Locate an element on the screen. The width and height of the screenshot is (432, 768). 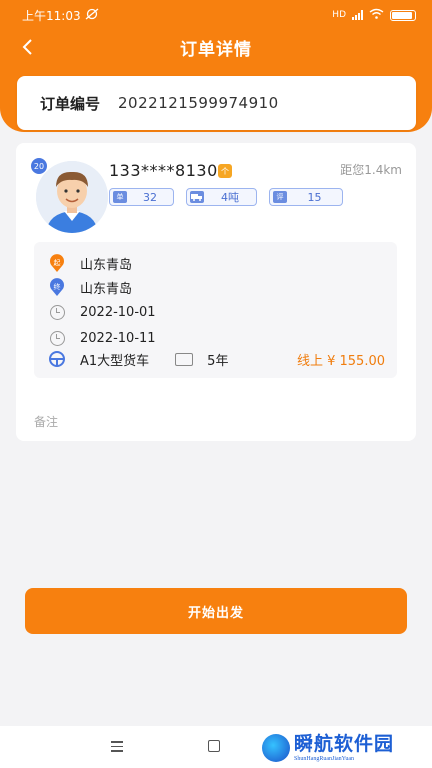
svg-text: 终 is located at coordinates (57, 286).